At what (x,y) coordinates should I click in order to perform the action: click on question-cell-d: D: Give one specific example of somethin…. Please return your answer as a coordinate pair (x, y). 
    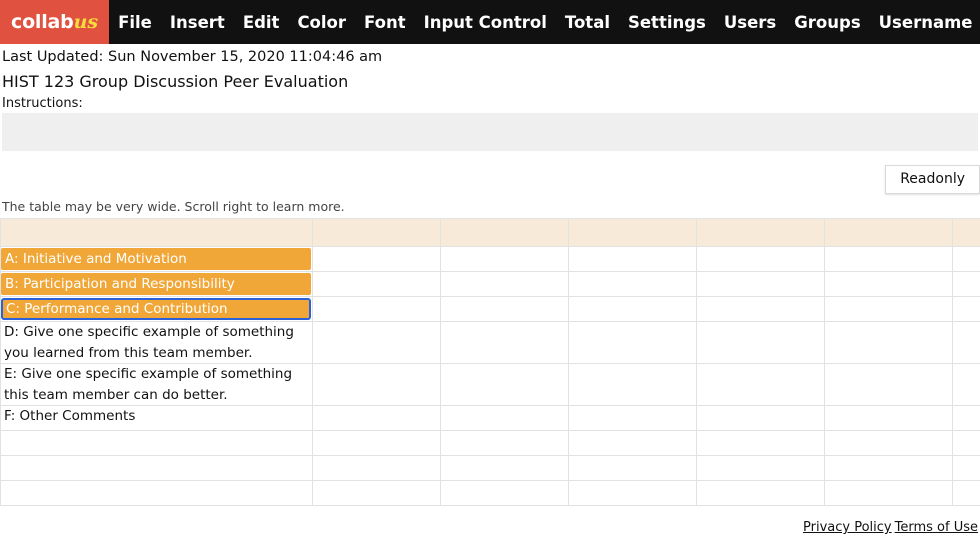
    Looking at the image, I should click on (156, 342).